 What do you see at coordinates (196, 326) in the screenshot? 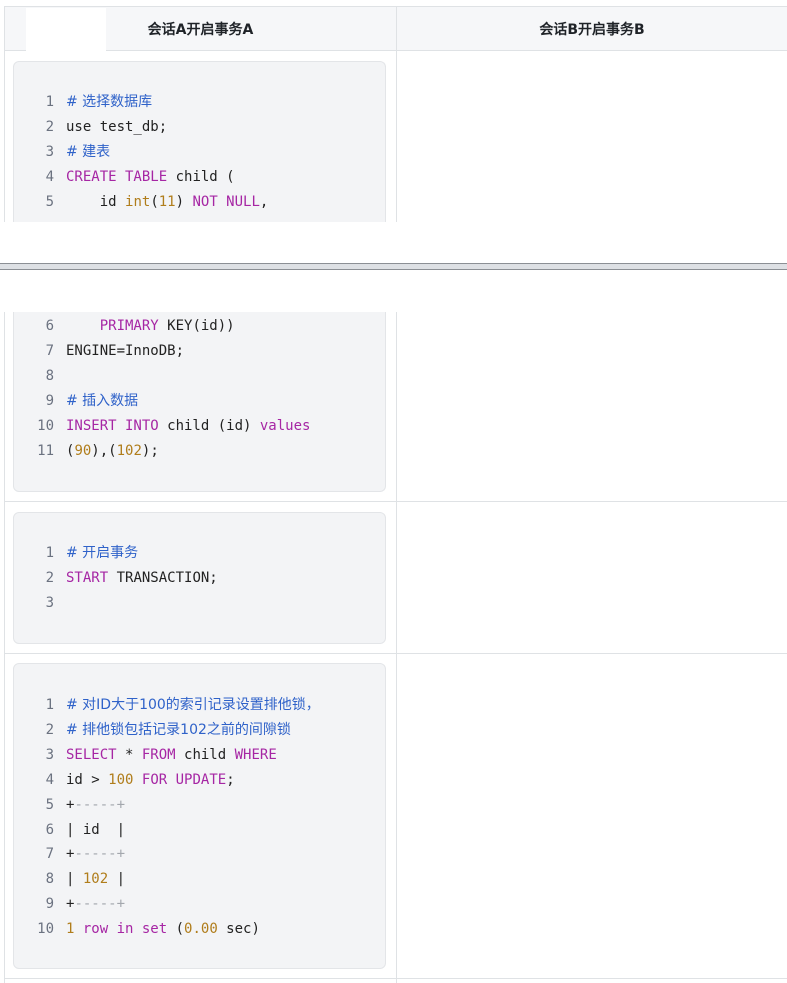
I see `code-token: KEY(id))` at bounding box center [196, 326].